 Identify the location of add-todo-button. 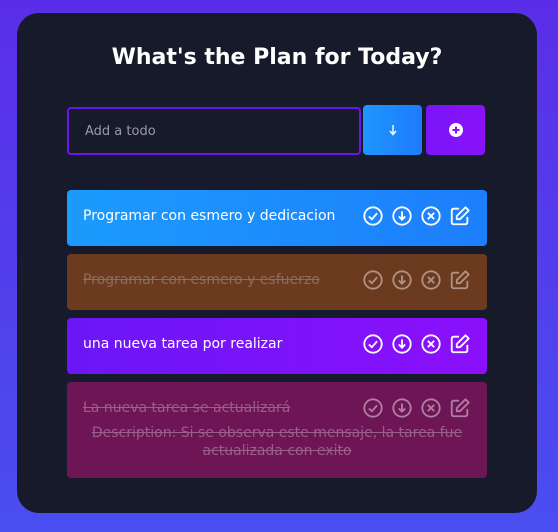
(455, 130).